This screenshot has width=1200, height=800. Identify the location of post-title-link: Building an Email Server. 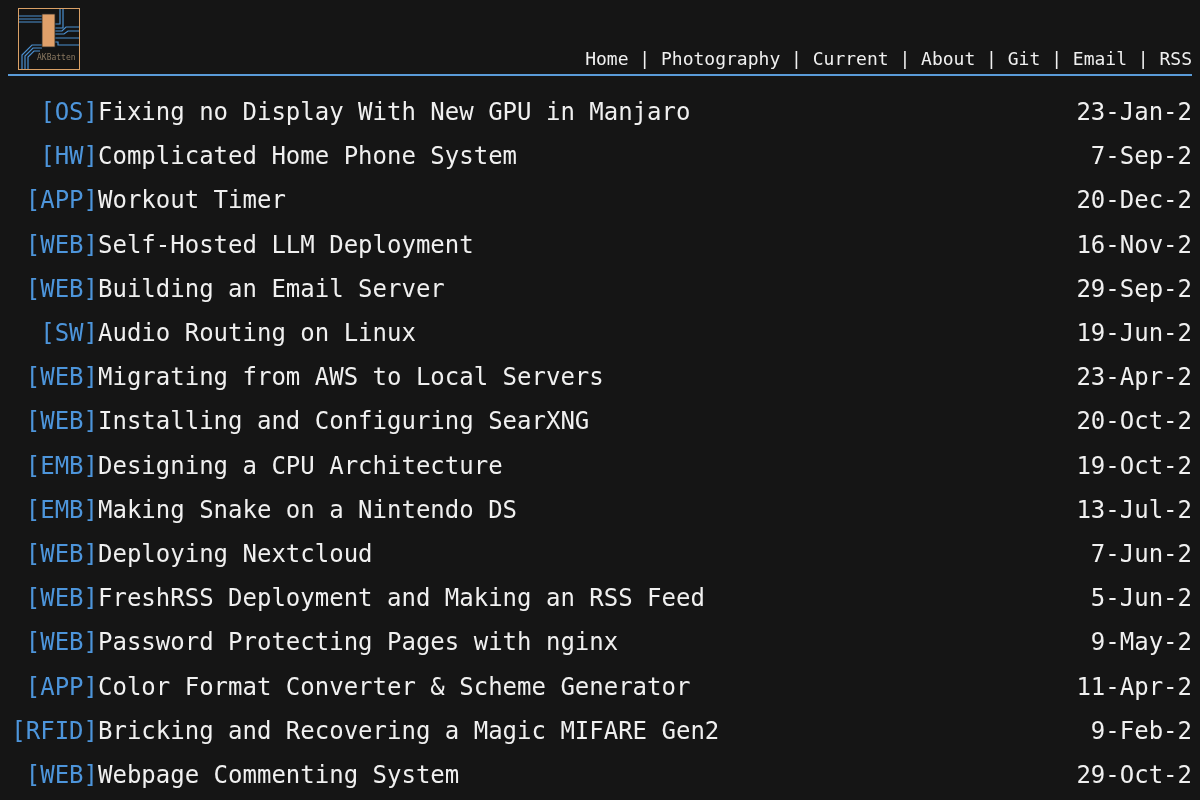
(271, 288).